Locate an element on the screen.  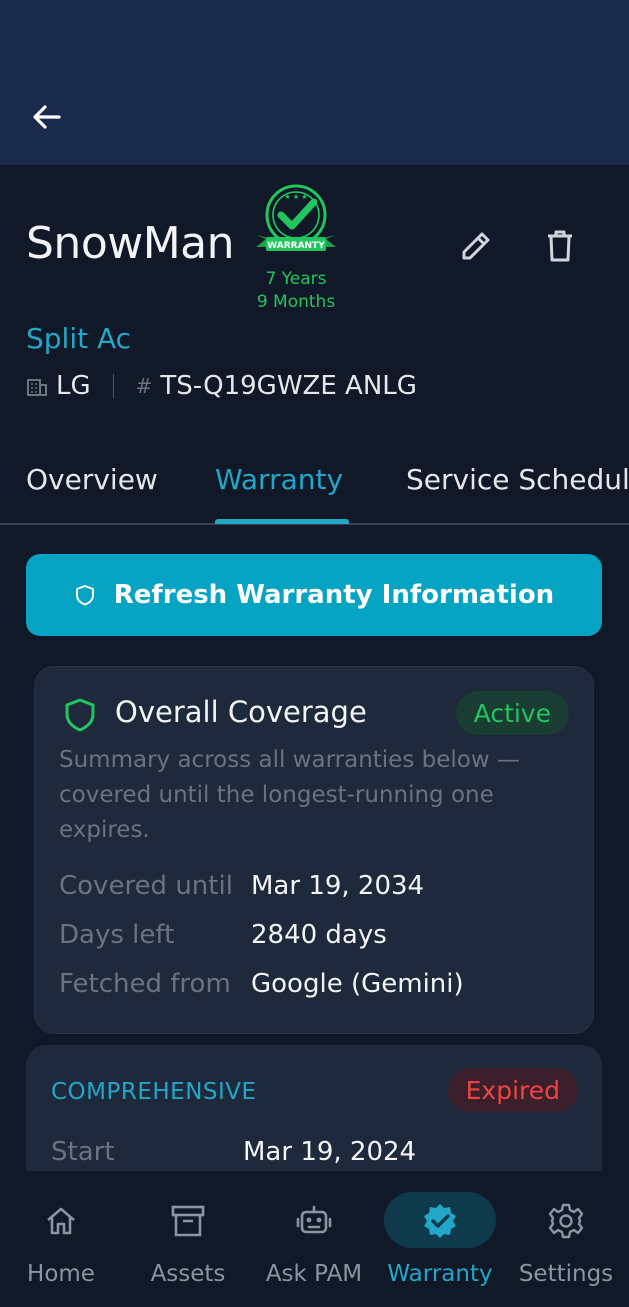
meta-divider is located at coordinates (113, 386).